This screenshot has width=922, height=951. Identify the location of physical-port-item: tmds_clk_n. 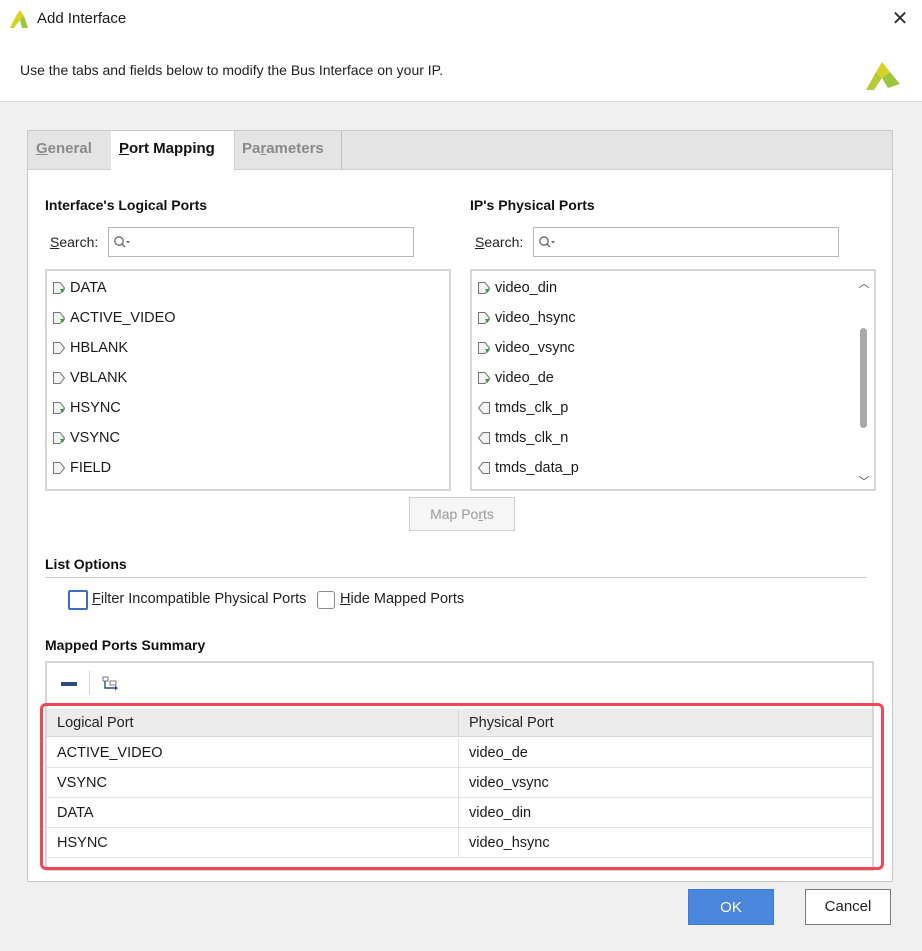
(522, 438).